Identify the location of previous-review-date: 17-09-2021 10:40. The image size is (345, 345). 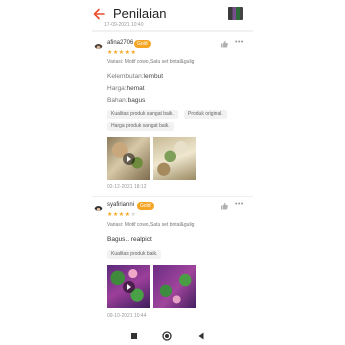
(124, 25).